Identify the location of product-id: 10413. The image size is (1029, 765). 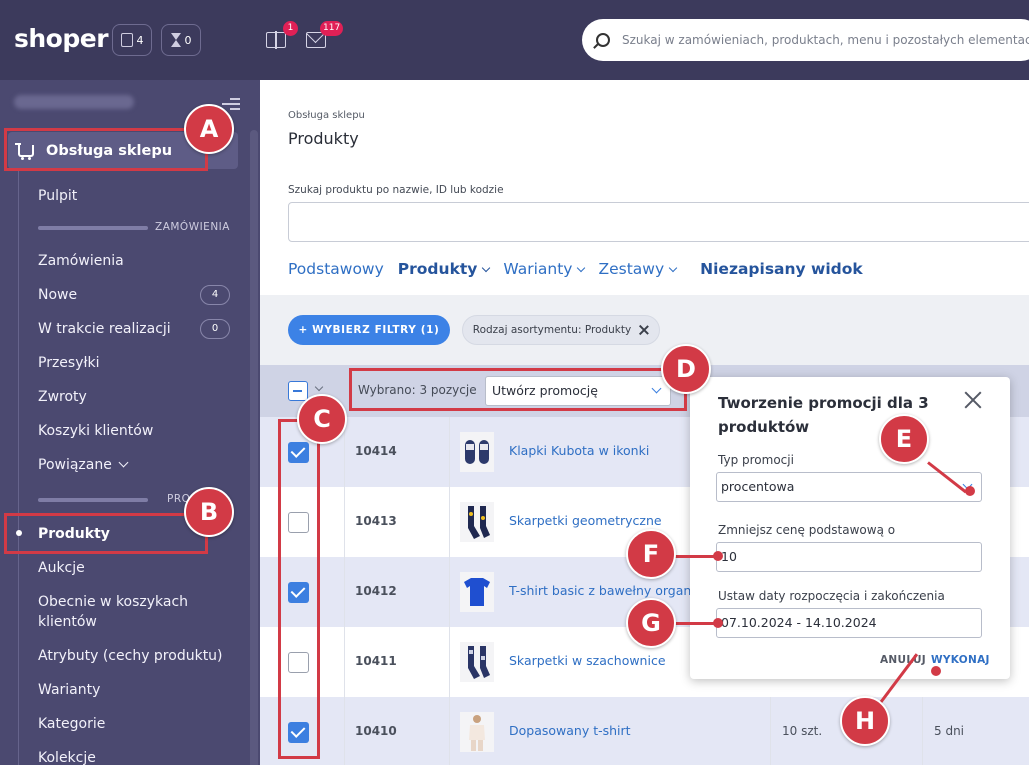
(376, 521).